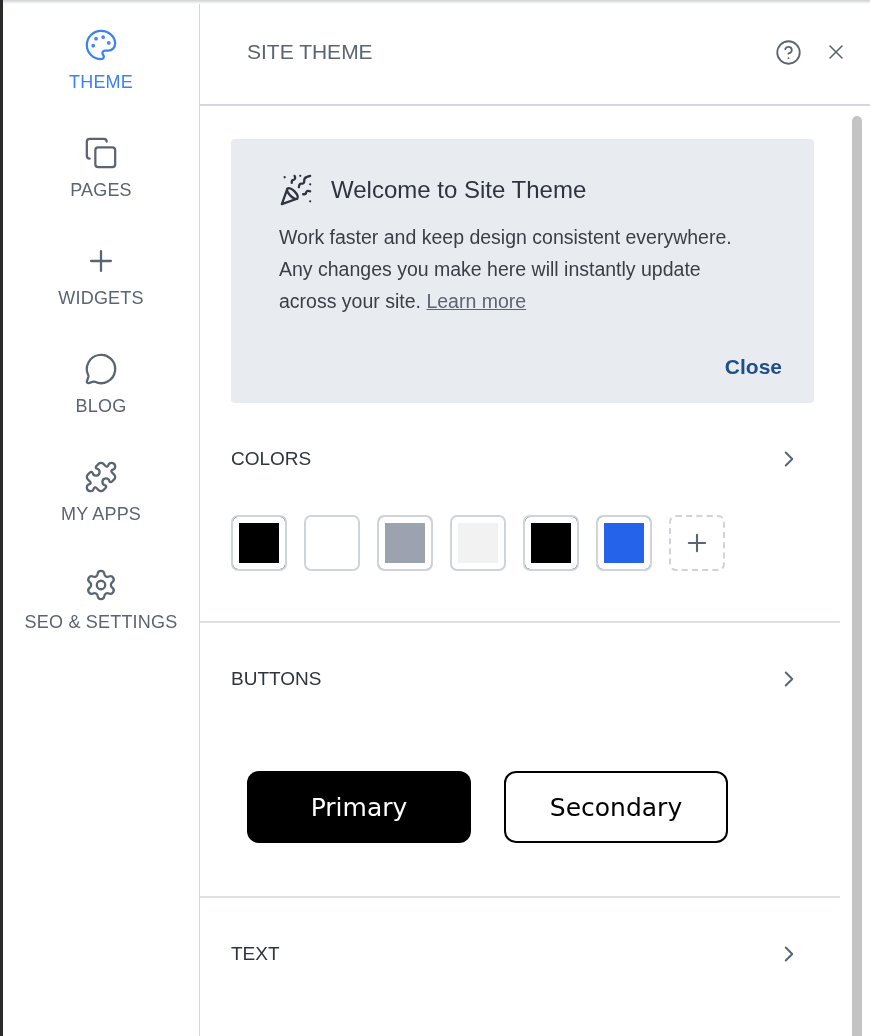  Describe the element at coordinates (616, 807) in the screenshot. I see `secondary-button: Secondary` at that location.